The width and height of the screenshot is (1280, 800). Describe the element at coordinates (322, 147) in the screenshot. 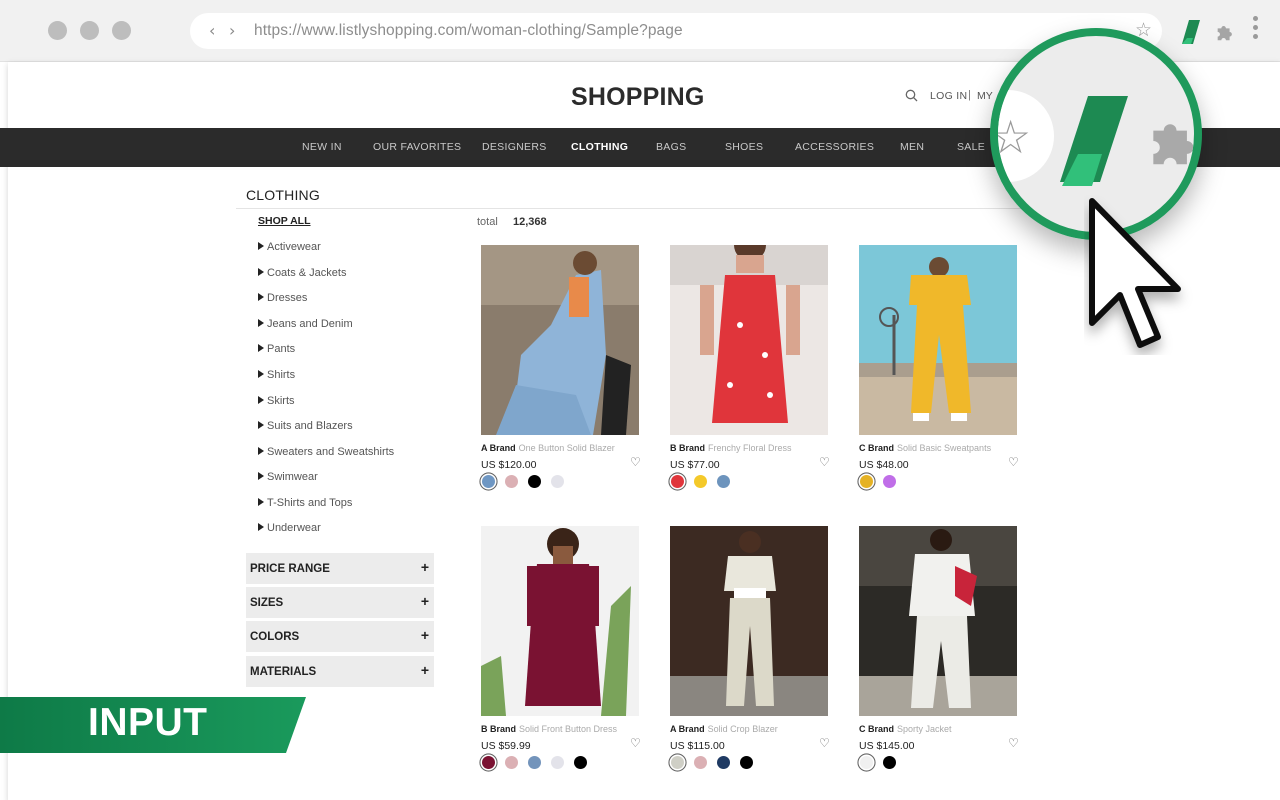

I see `nav-item-new-in: NEW IN` at that location.